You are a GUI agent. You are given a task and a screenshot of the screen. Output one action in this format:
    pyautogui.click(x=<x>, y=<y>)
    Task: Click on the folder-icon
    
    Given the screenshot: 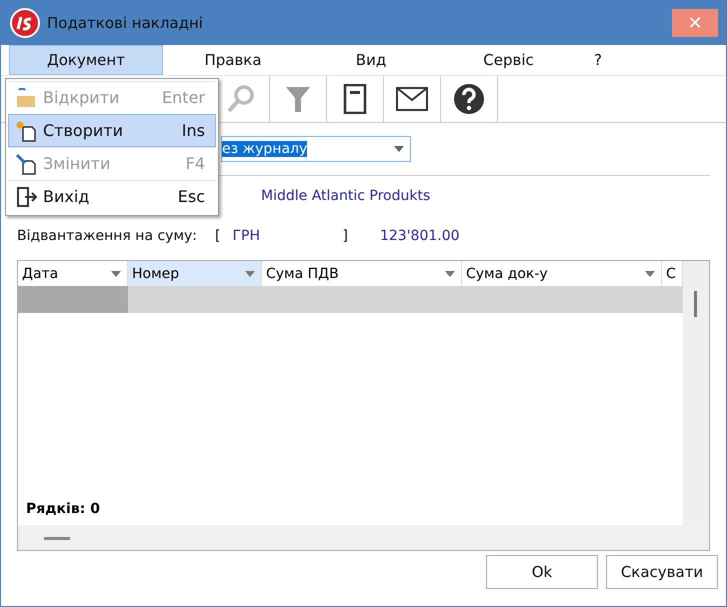 What is the action you would take?
    pyautogui.click(x=26, y=98)
    